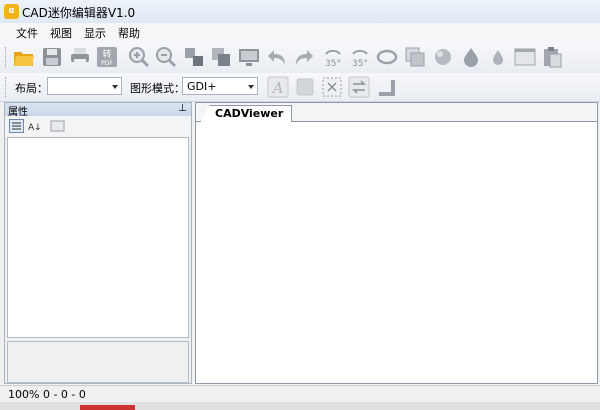 This screenshot has height=410, width=600. What do you see at coordinates (157, 88) in the screenshot?
I see `graphics-mode-label: 图形模式：` at bounding box center [157, 88].